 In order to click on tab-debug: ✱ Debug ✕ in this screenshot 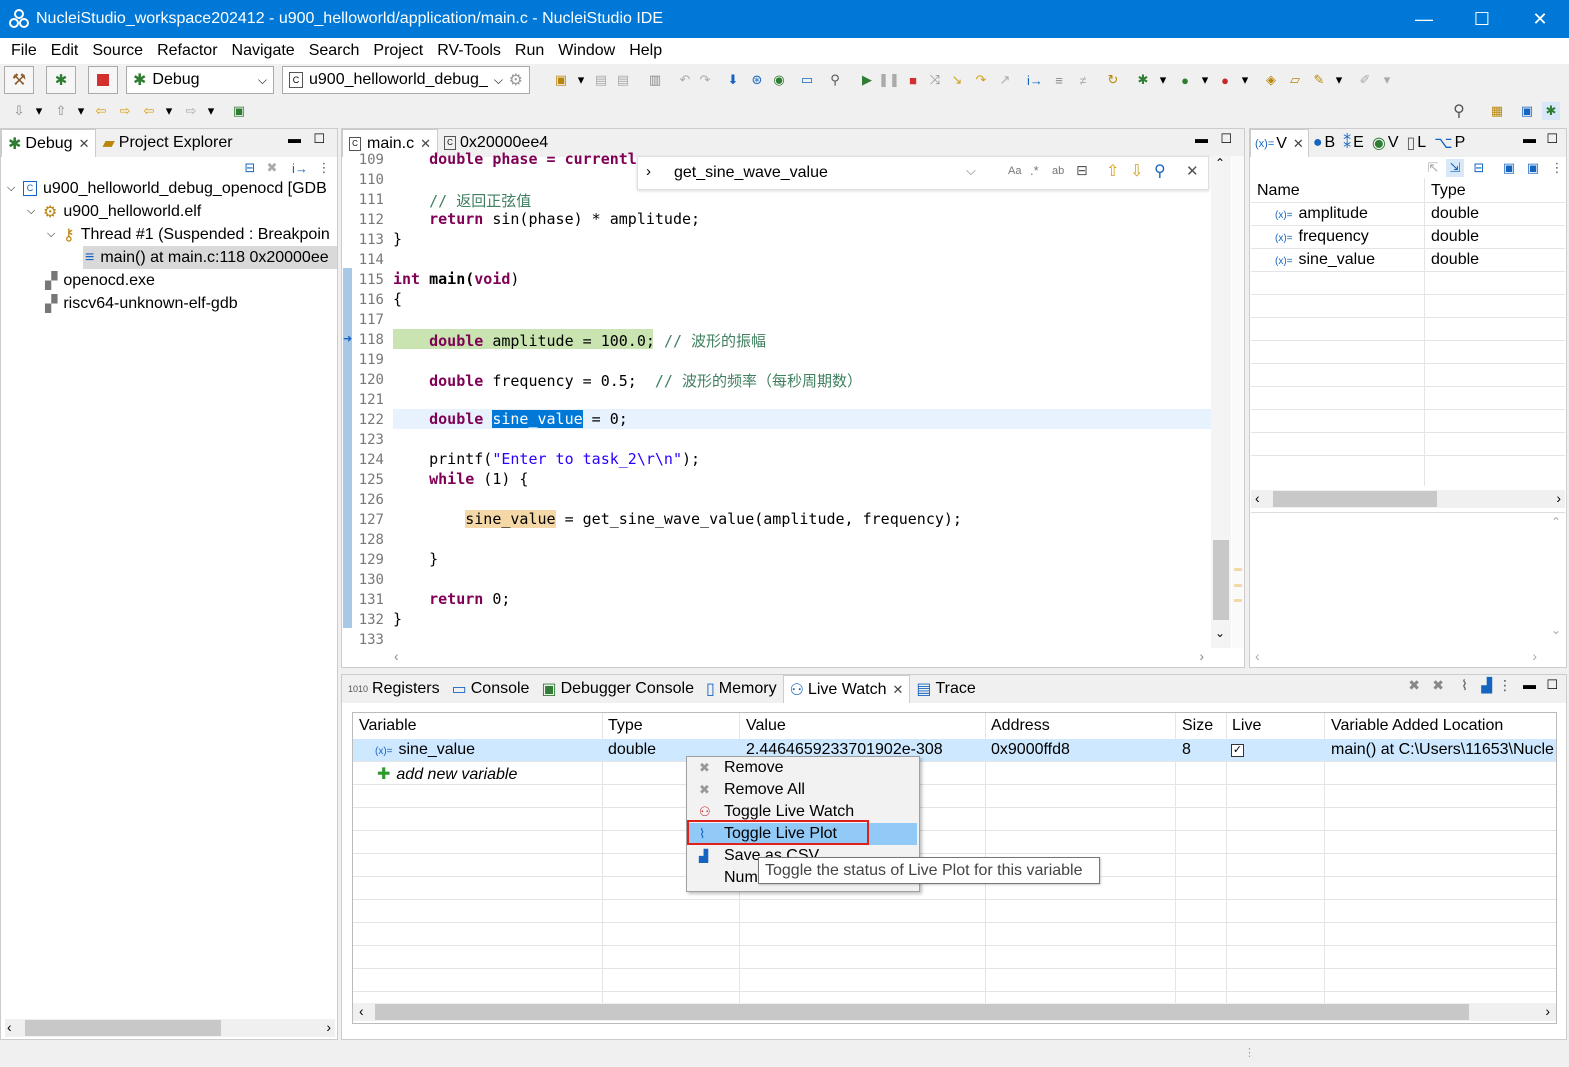, I will do `click(49, 143)`.